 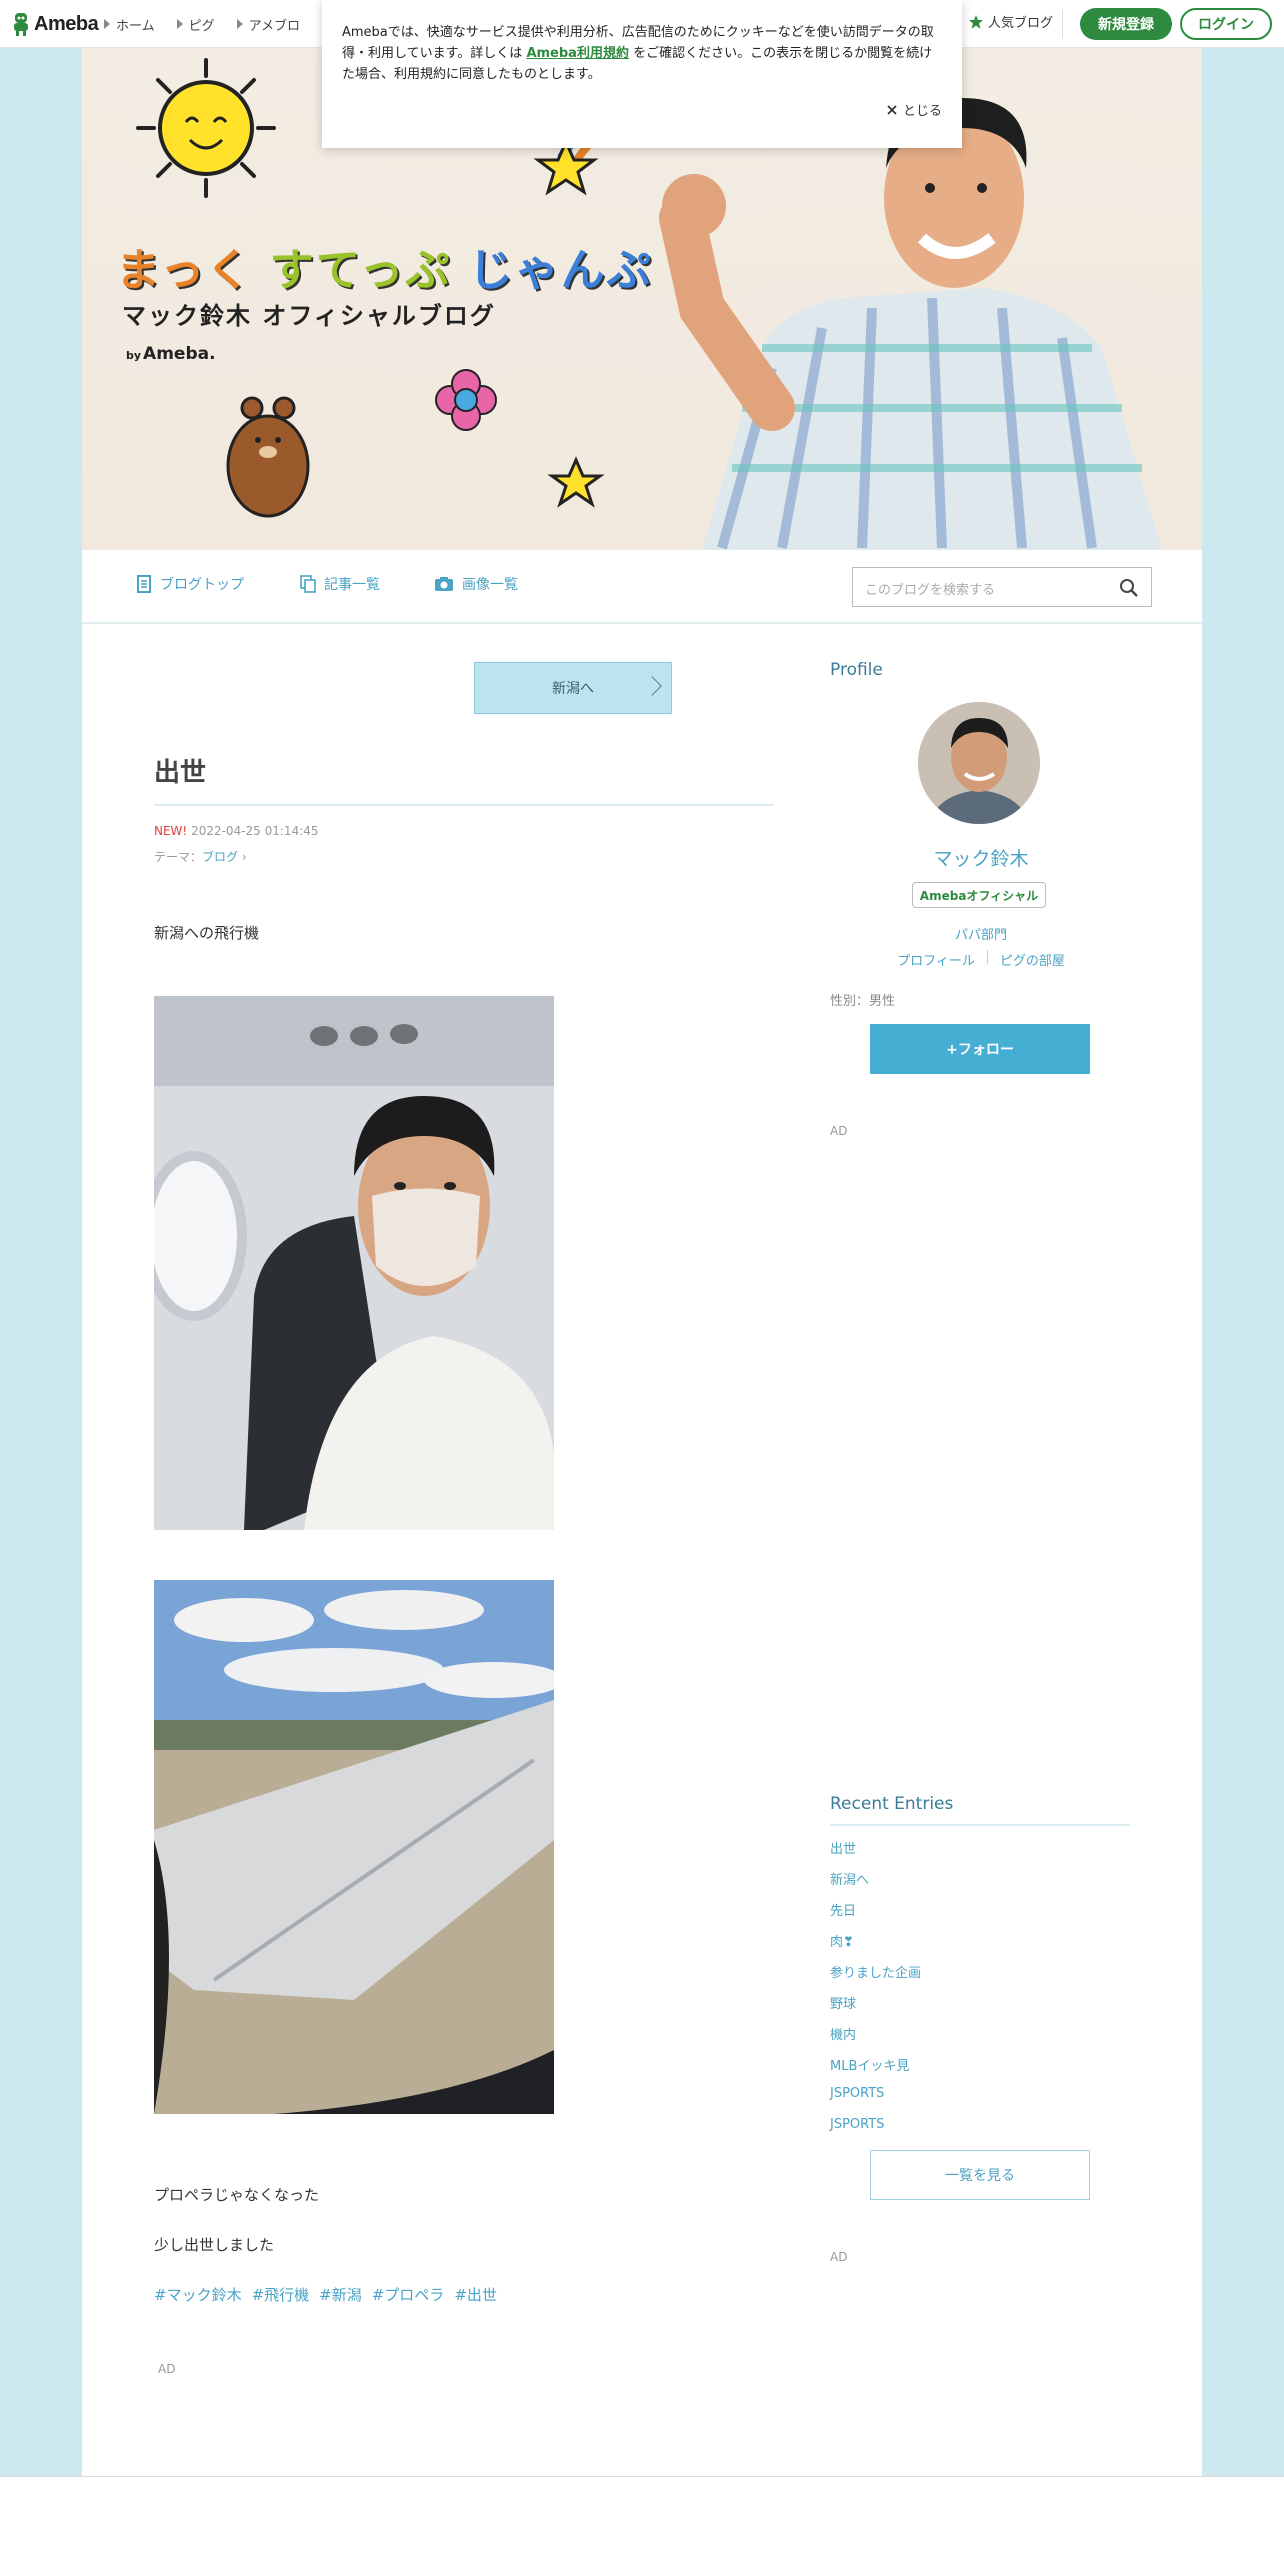 What do you see at coordinates (1010, 21) in the screenshot?
I see `popular-blog-link: 人気ブログ` at bounding box center [1010, 21].